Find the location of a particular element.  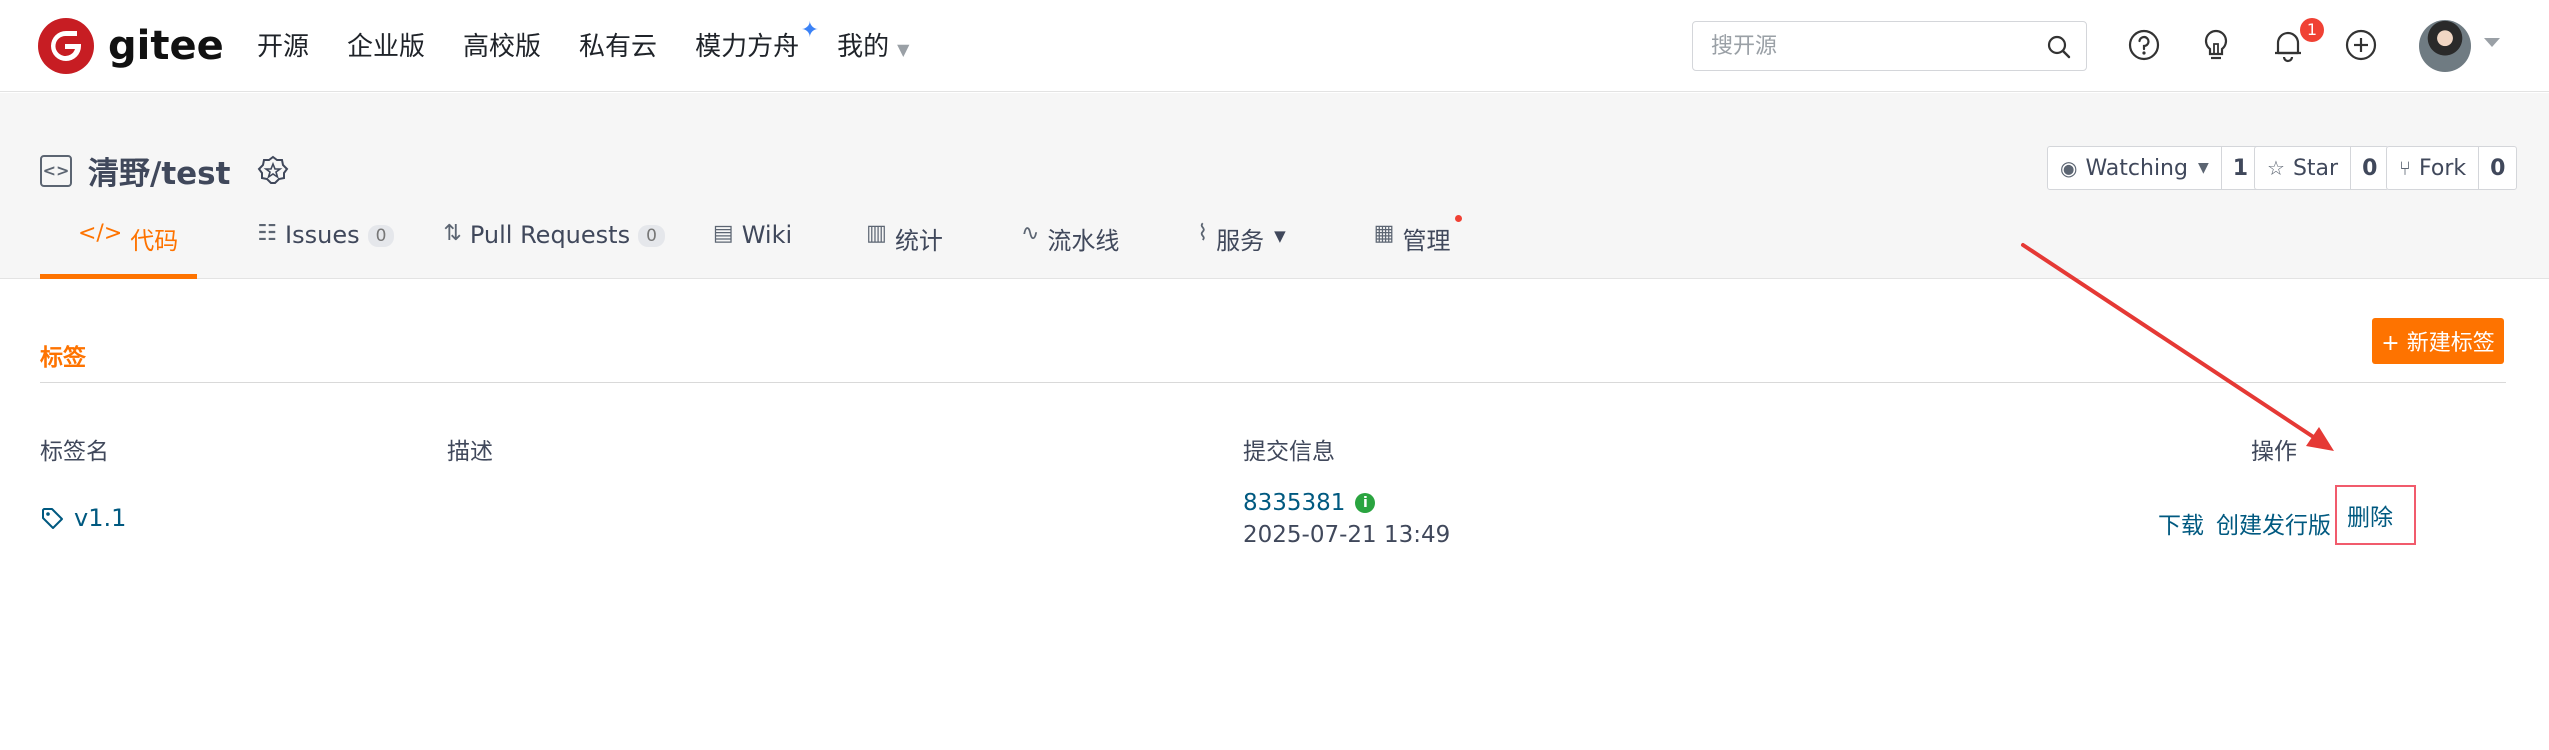

wiki-icon: ▤ is located at coordinates (723, 233).